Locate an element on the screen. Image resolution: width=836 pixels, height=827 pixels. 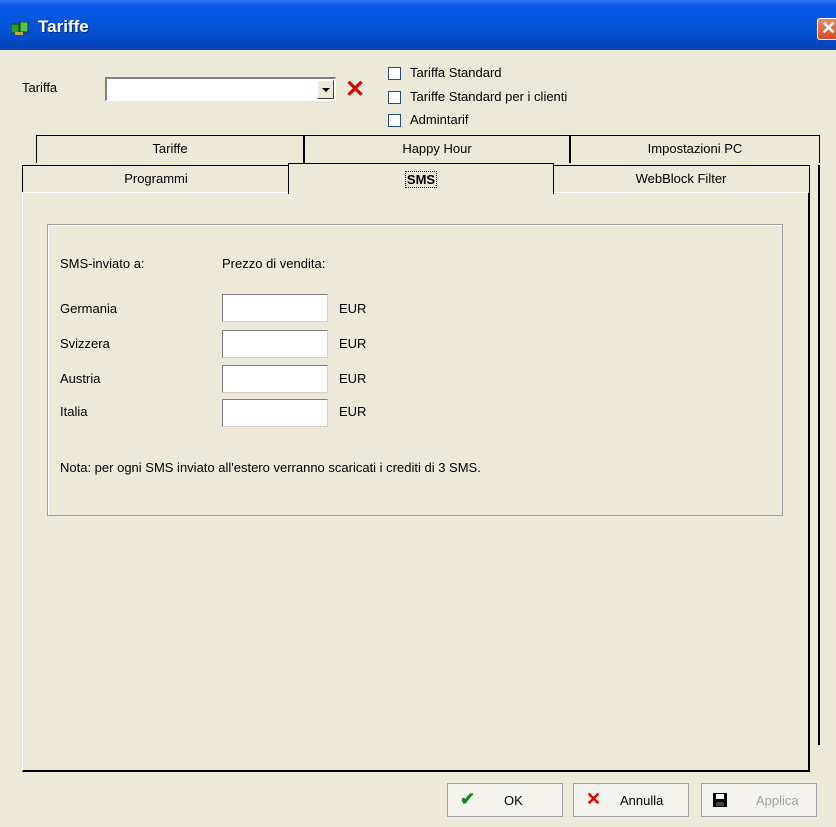
tab-impostazioni-pc: Impostazioni PC is located at coordinates (695, 149).